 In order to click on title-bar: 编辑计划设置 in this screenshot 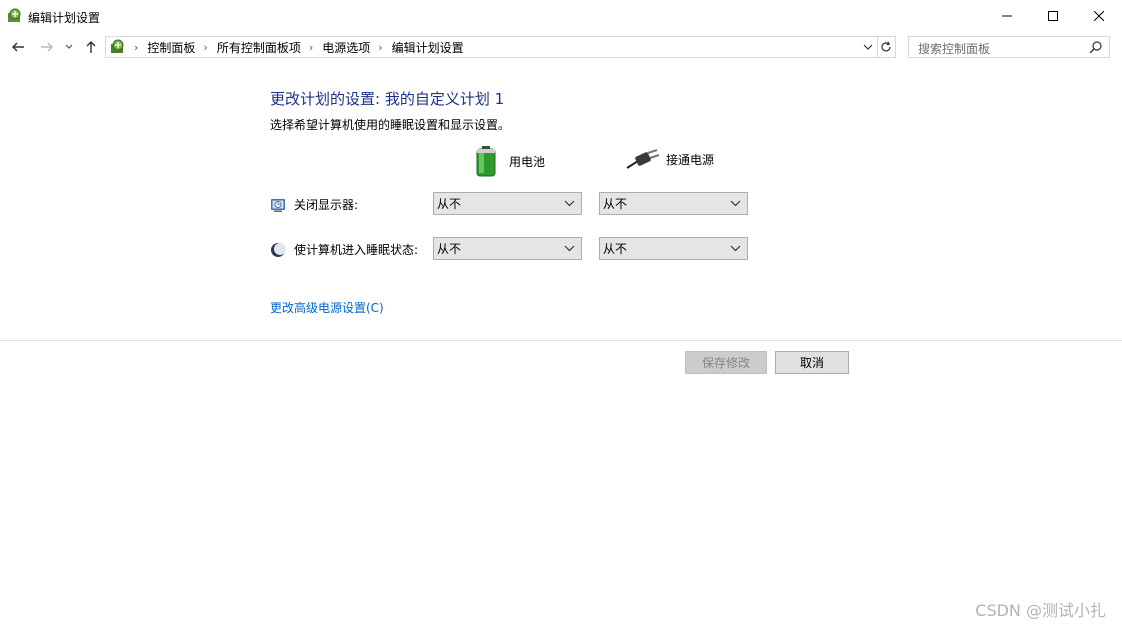, I will do `click(561, 17)`.